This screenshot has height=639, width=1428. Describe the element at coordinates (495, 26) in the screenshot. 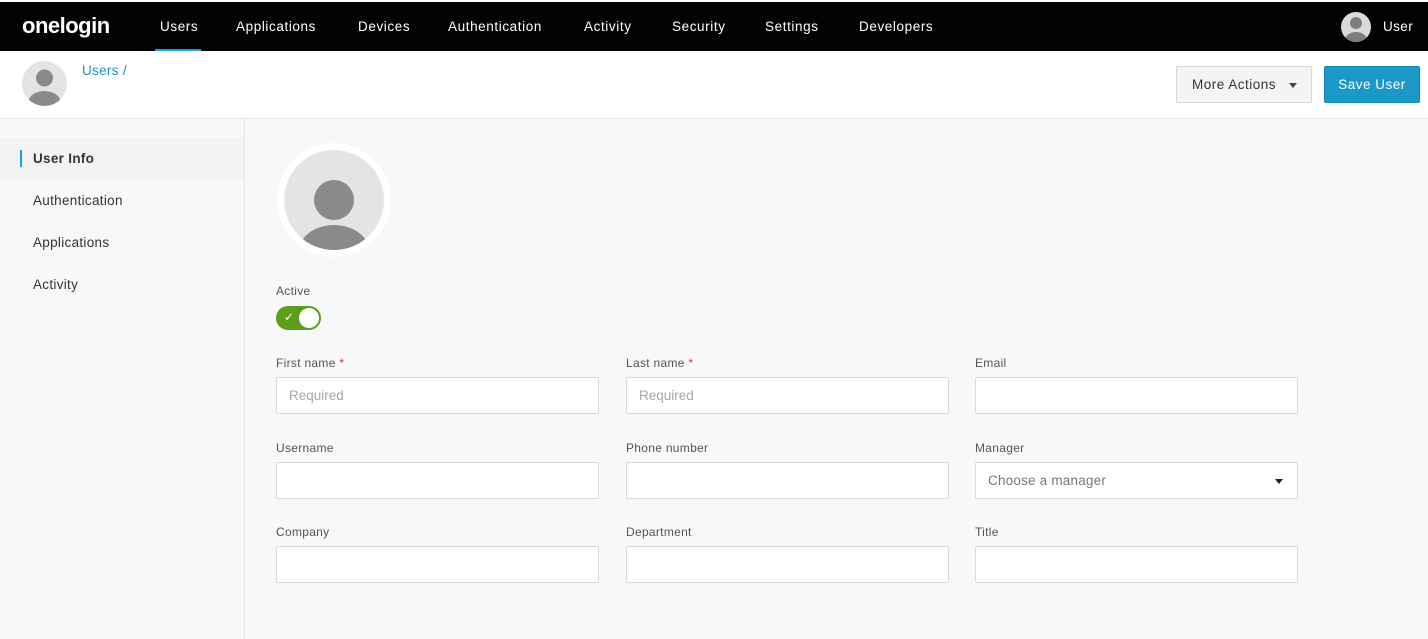

I see `nav-authentication: Authentication` at that location.